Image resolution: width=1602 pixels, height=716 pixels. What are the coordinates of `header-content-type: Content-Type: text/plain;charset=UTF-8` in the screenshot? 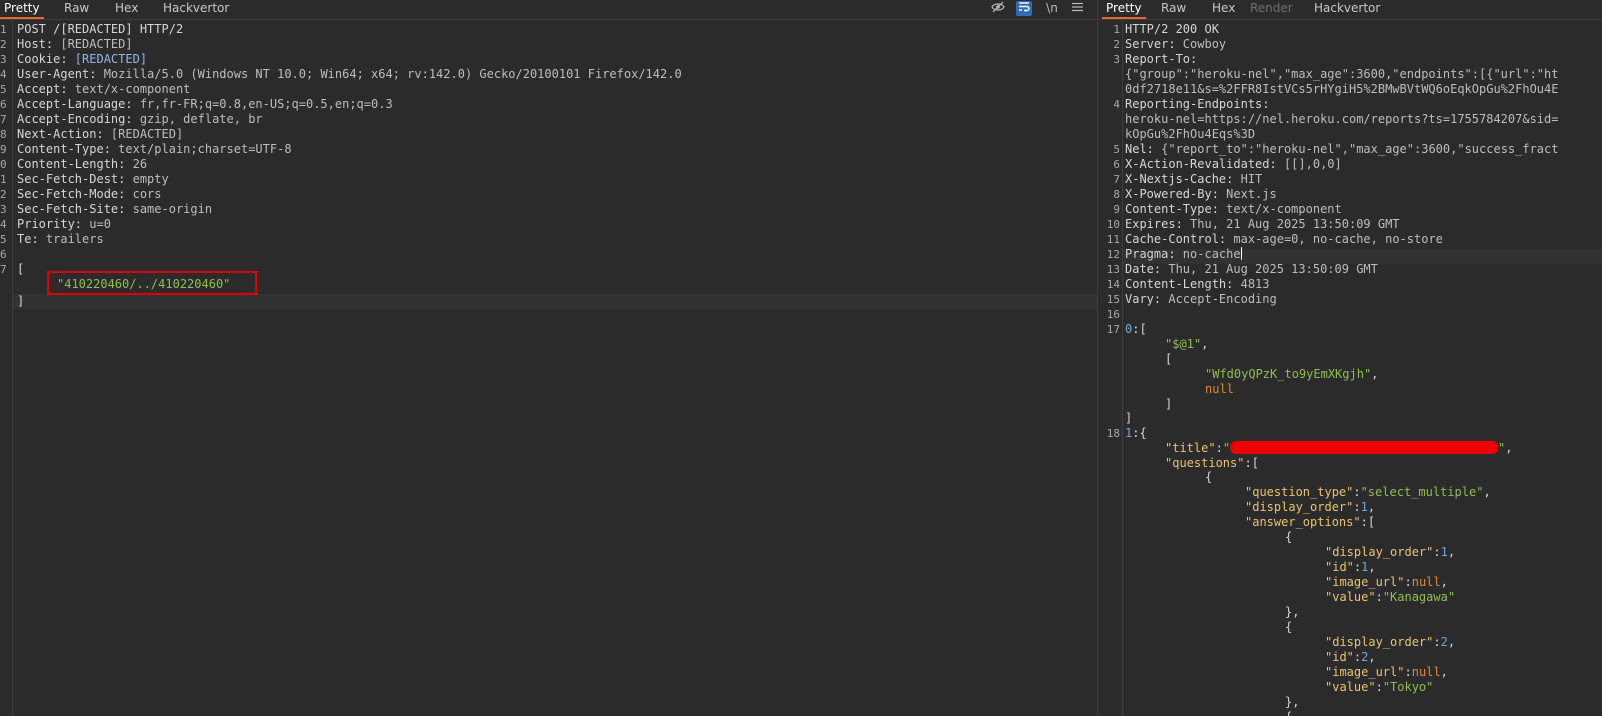 It's located at (154, 149).